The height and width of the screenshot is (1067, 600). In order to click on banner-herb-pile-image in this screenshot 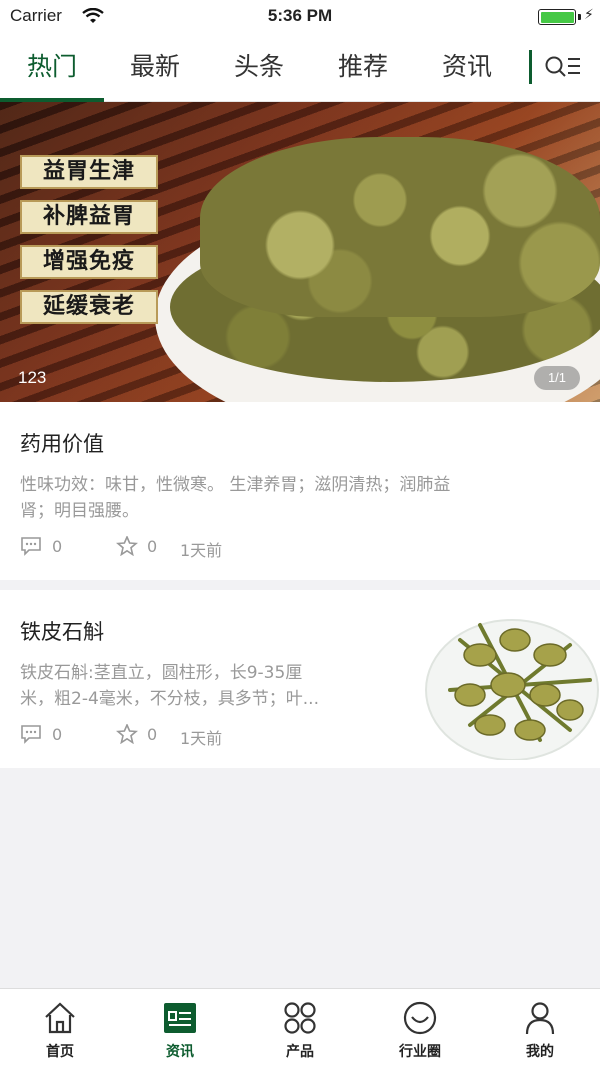, I will do `click(400, 227)`.